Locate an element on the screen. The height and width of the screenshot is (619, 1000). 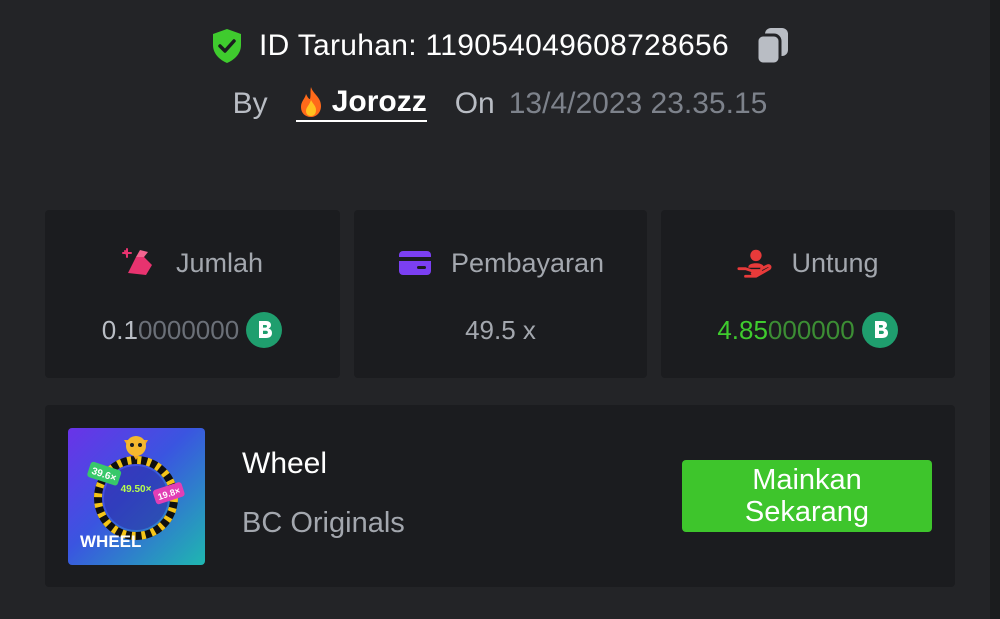
shield-check-icon is located at coordinates (227, 46).